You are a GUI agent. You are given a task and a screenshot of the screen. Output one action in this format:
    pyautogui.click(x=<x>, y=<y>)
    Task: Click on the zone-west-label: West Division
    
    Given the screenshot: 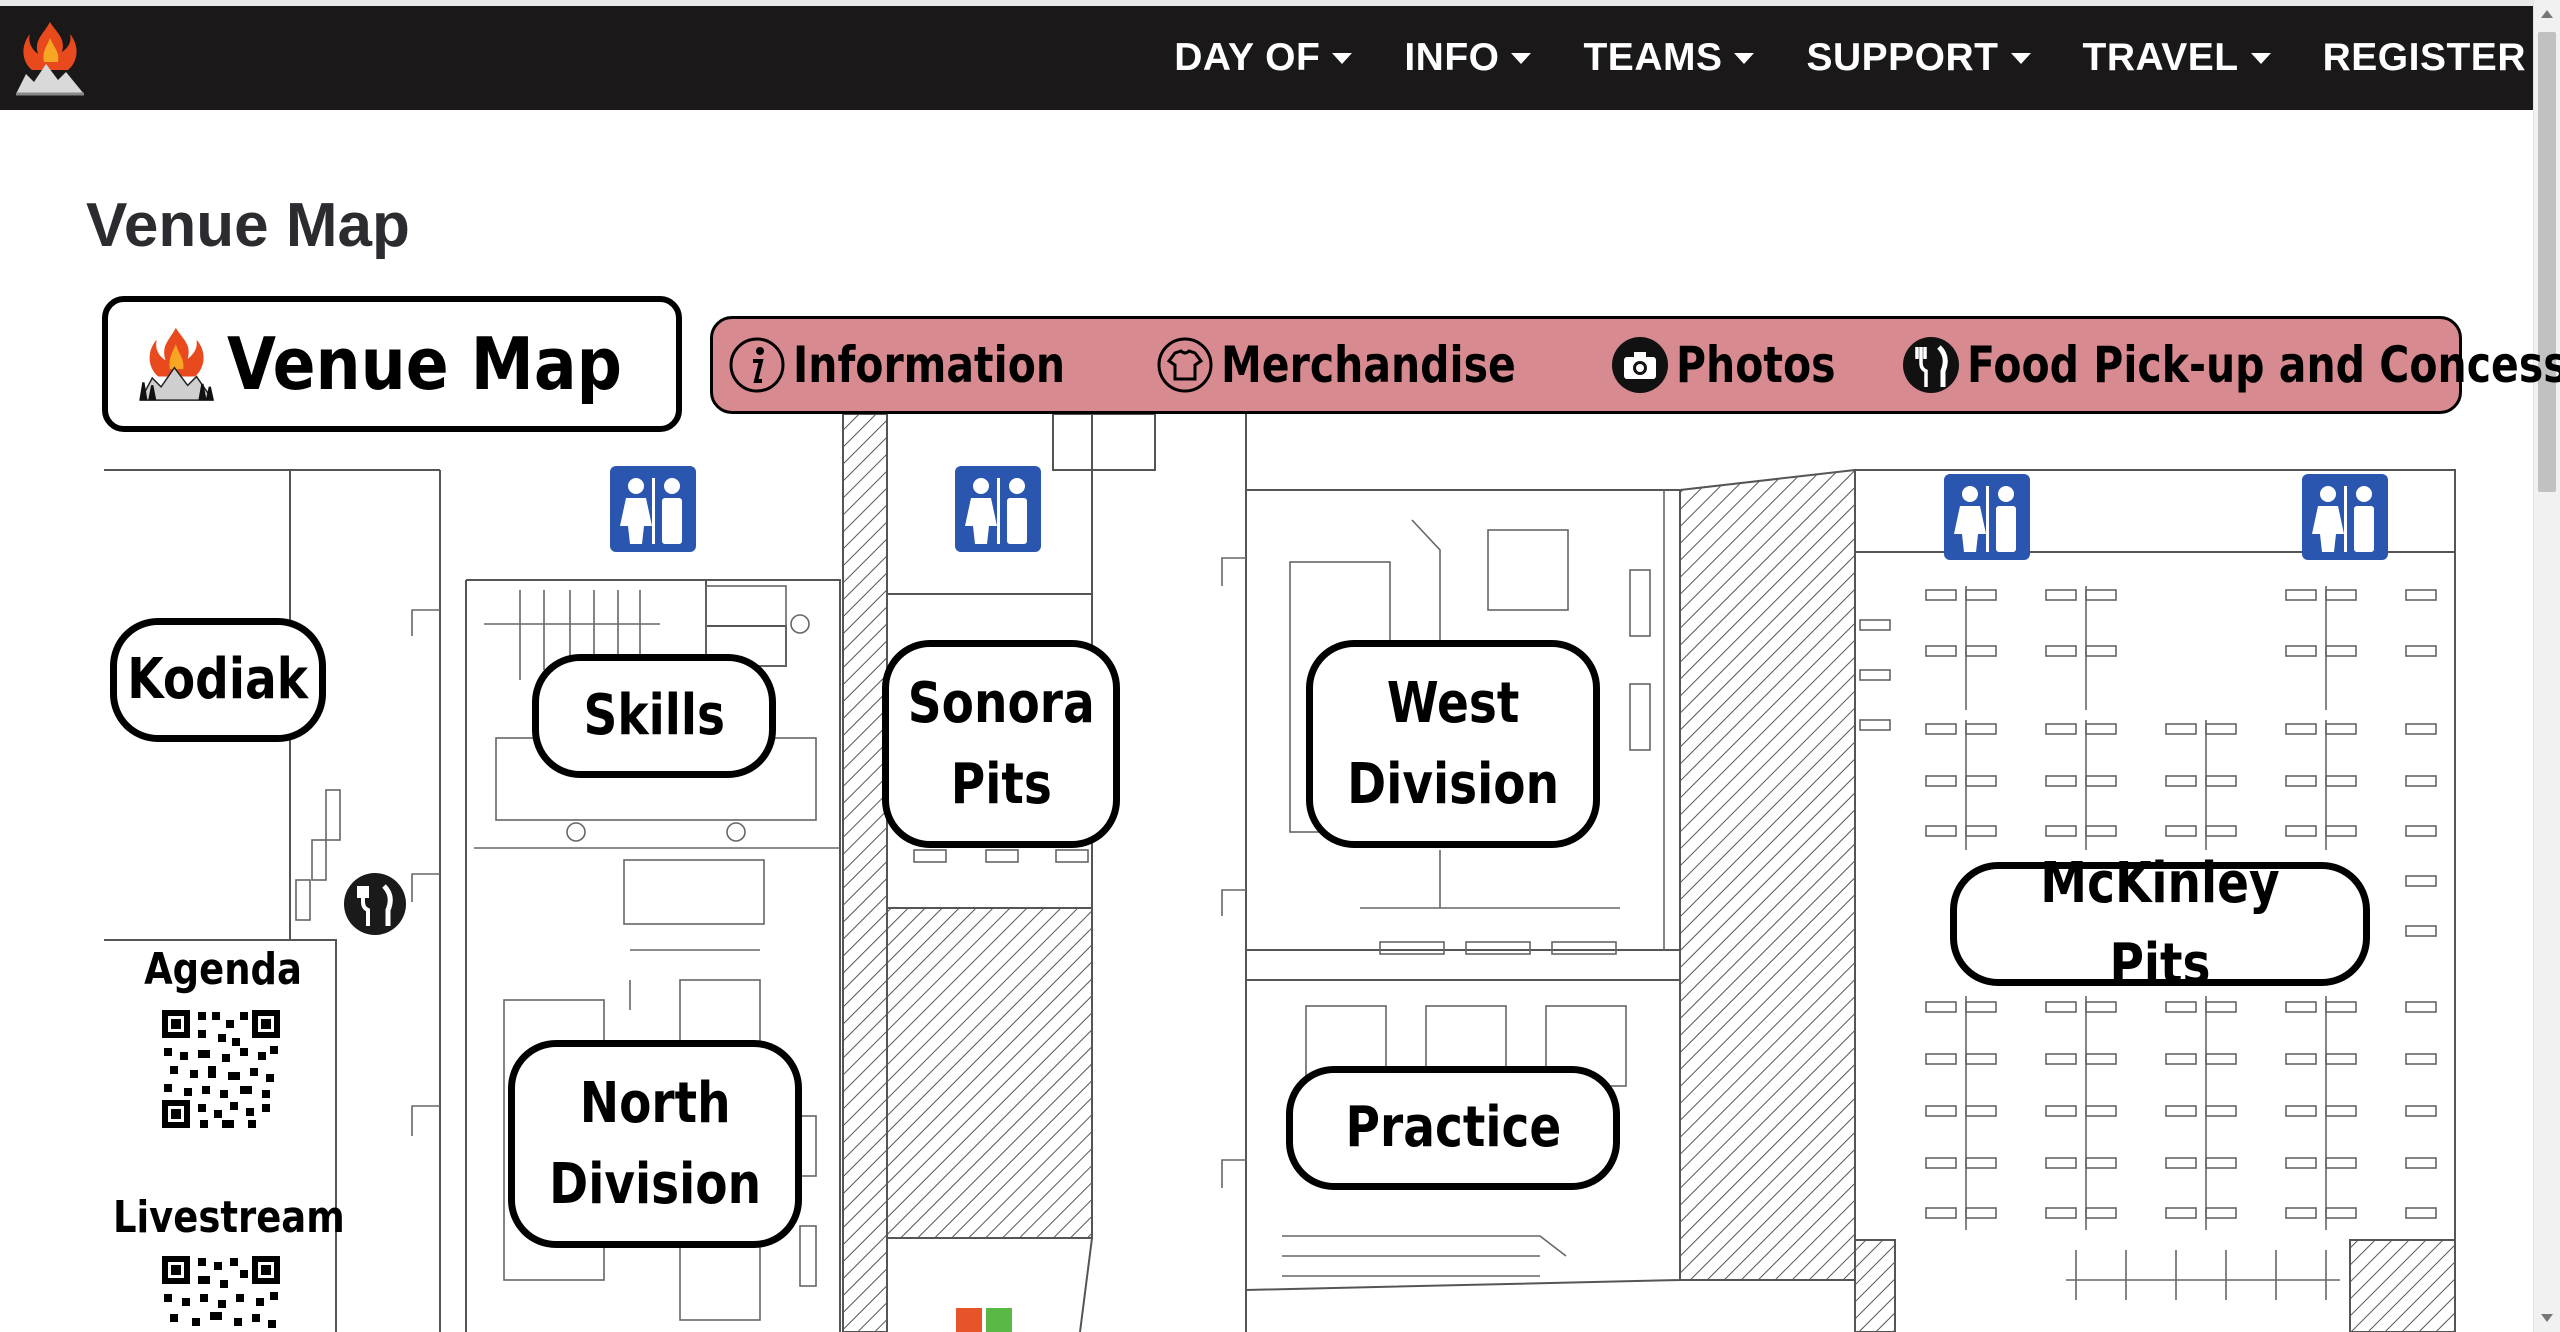 What is the action you would take?
    pyautogui.click(x=1453, y=743)
    